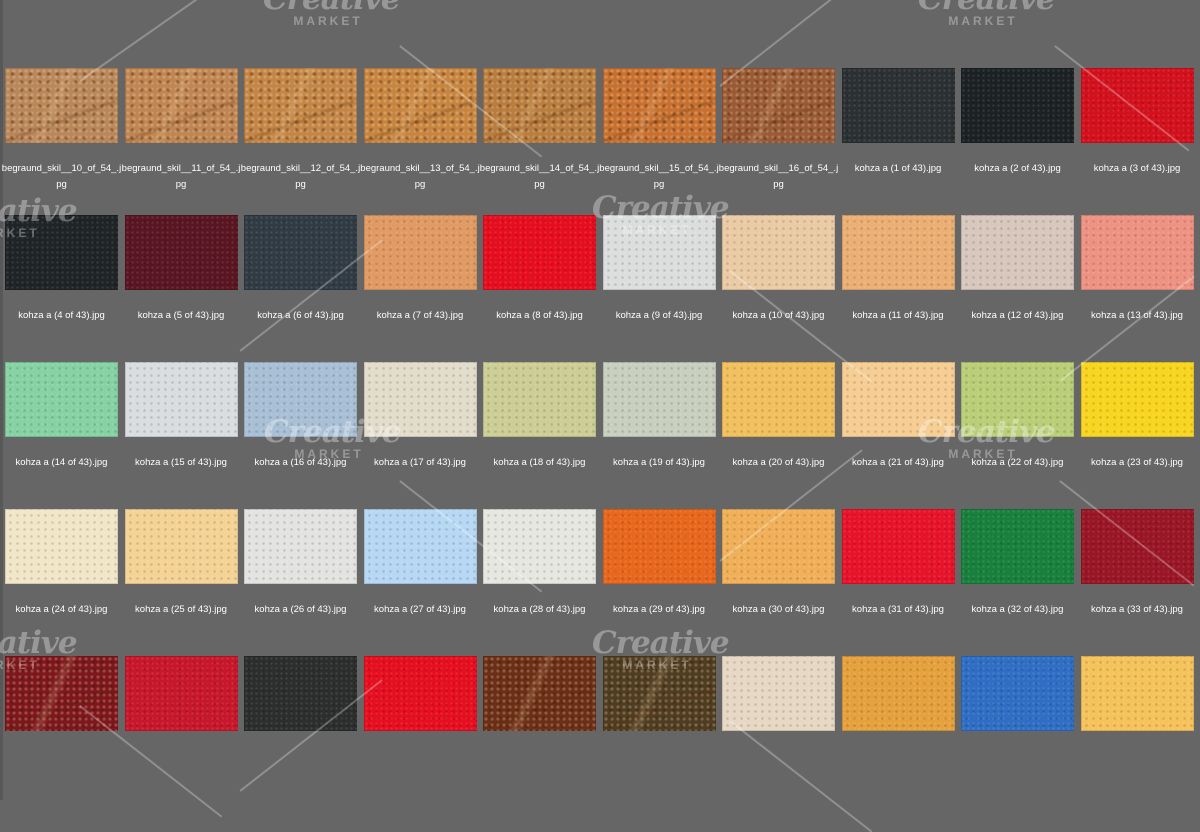  I want to click on file-item: kohza a (1 of 43).jpg, so click(898, 141).